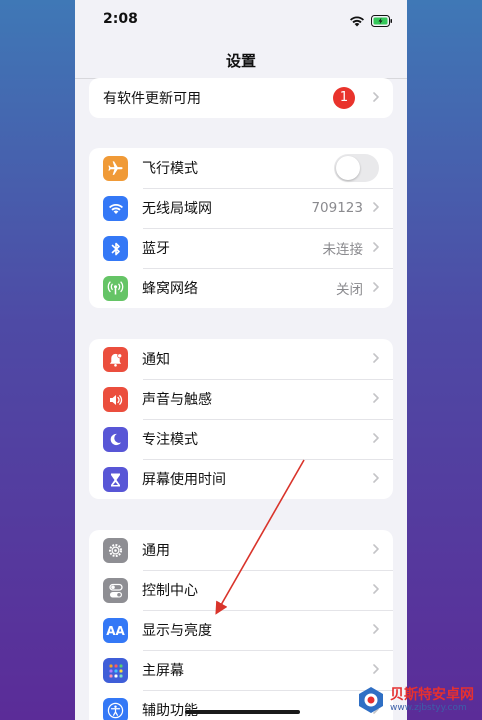 The image size is (482, 720). What do you see at coordinates (432, 694) in the screenshot?
I see `watermark-name: 贝斯特安卓网` at bounding box center [432, 694].